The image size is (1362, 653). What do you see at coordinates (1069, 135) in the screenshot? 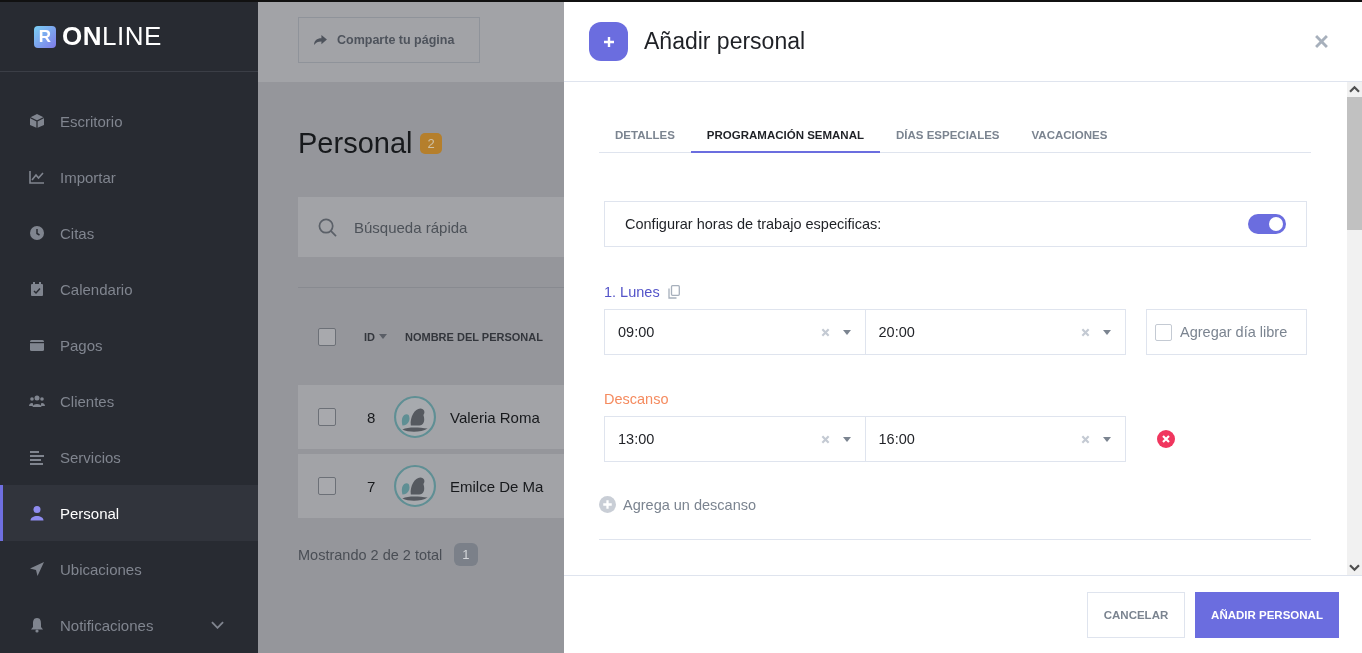
I see `tab: VACACIONES` at bounding box center [1069, 135].